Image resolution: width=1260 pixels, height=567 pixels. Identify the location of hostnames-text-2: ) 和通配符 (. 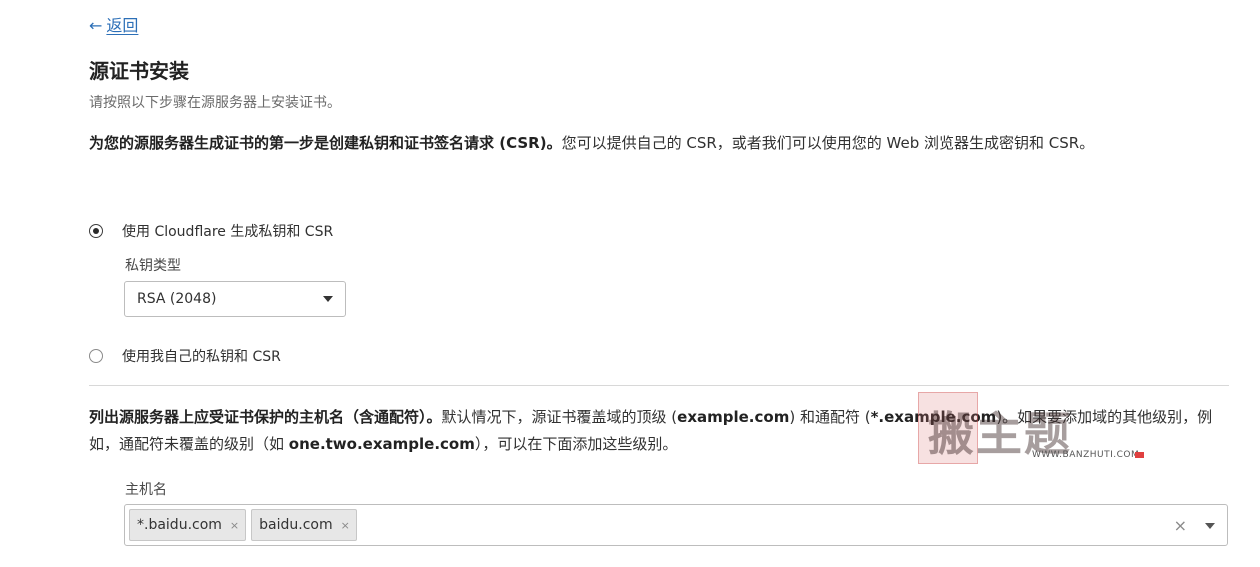
(830, 417).